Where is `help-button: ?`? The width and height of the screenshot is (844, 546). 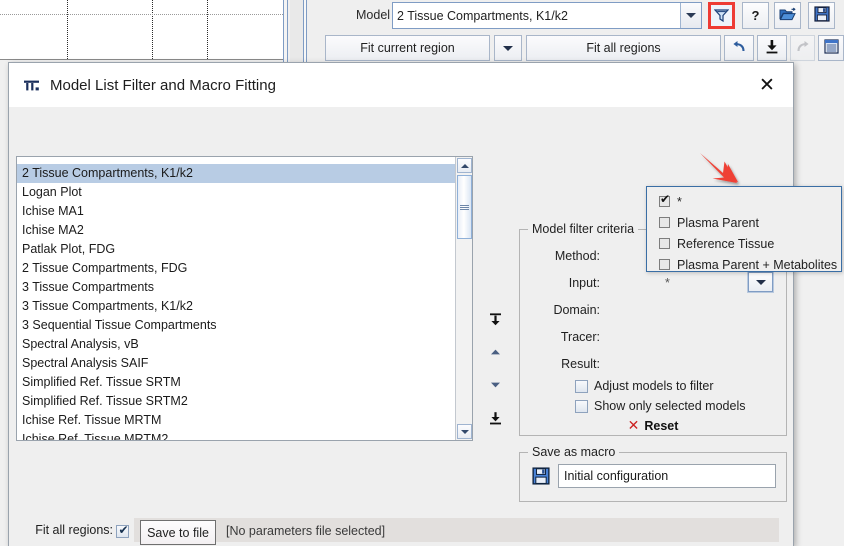 help-button: ? is located at coordinates (755, 15).